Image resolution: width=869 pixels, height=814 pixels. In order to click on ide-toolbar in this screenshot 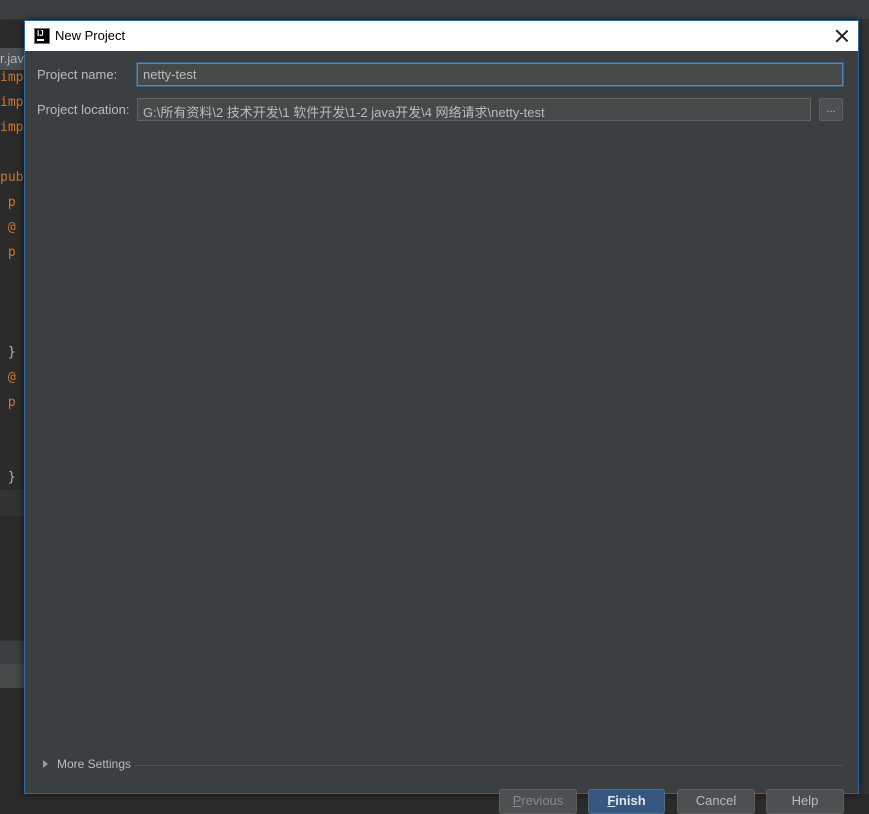, I will do `click(434, 10)`.